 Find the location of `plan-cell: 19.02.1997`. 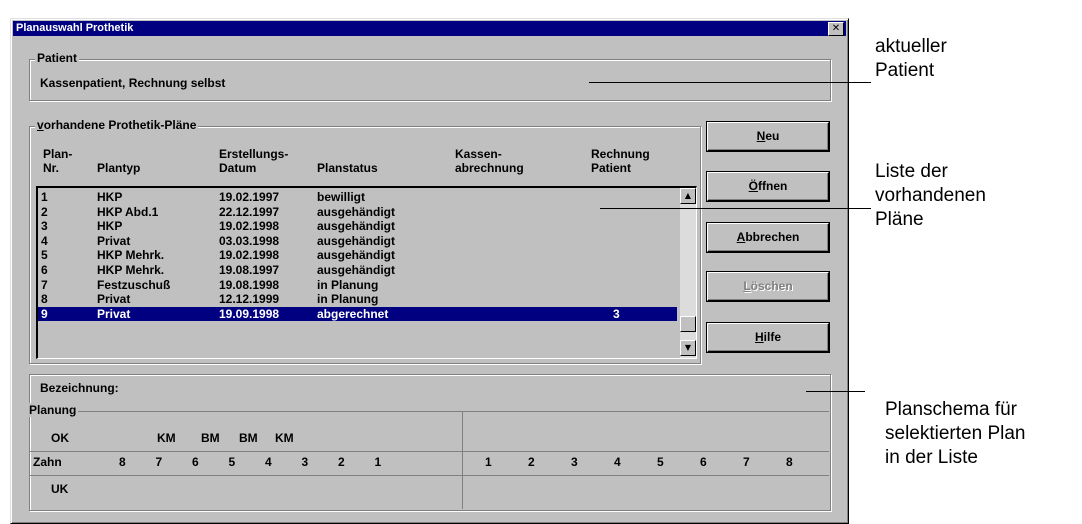

plan-cell: 19.02.1997 is located at coordinates (249, 197).